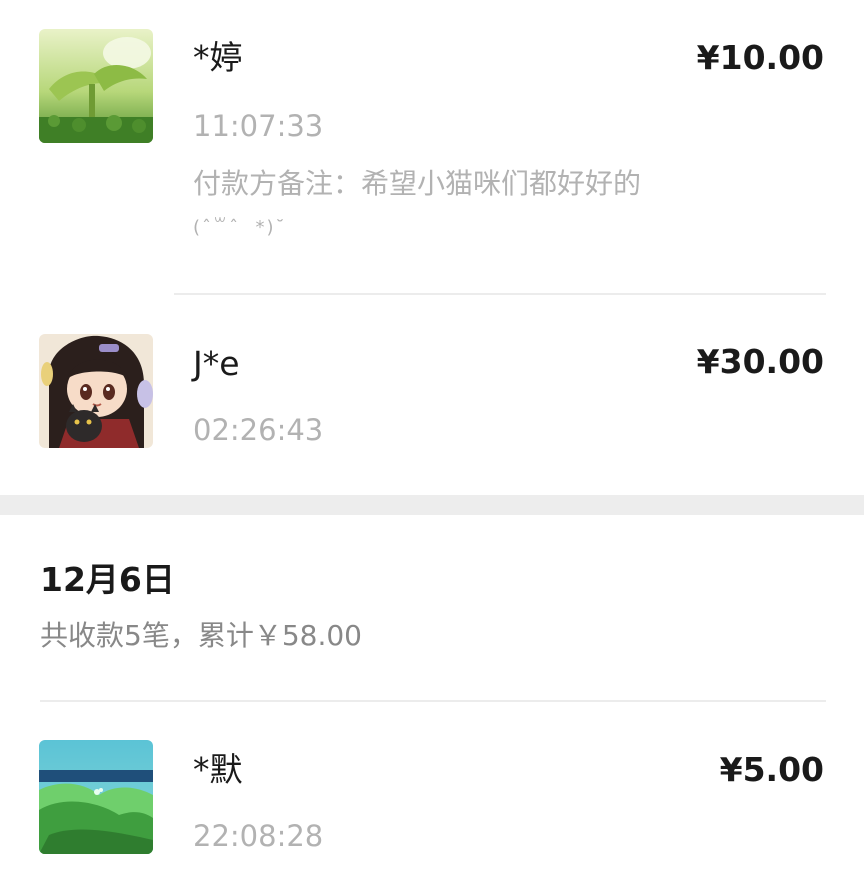 This screenshot has height=887, width=864. What do you see at coordinates (107, 579) in the screenshot?
I see `date-header: 12月6日` at bounding box center [107, 579].